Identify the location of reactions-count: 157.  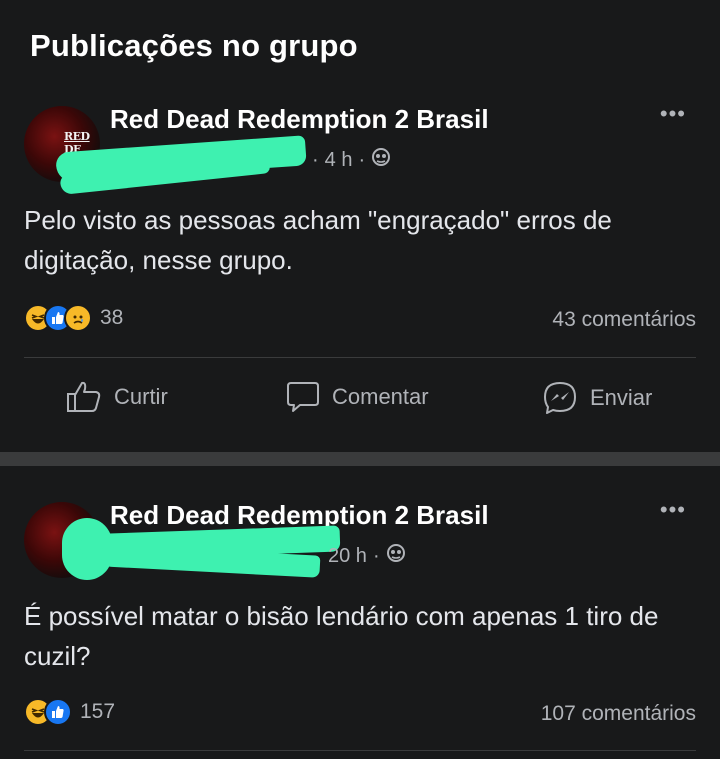
(98, 711).